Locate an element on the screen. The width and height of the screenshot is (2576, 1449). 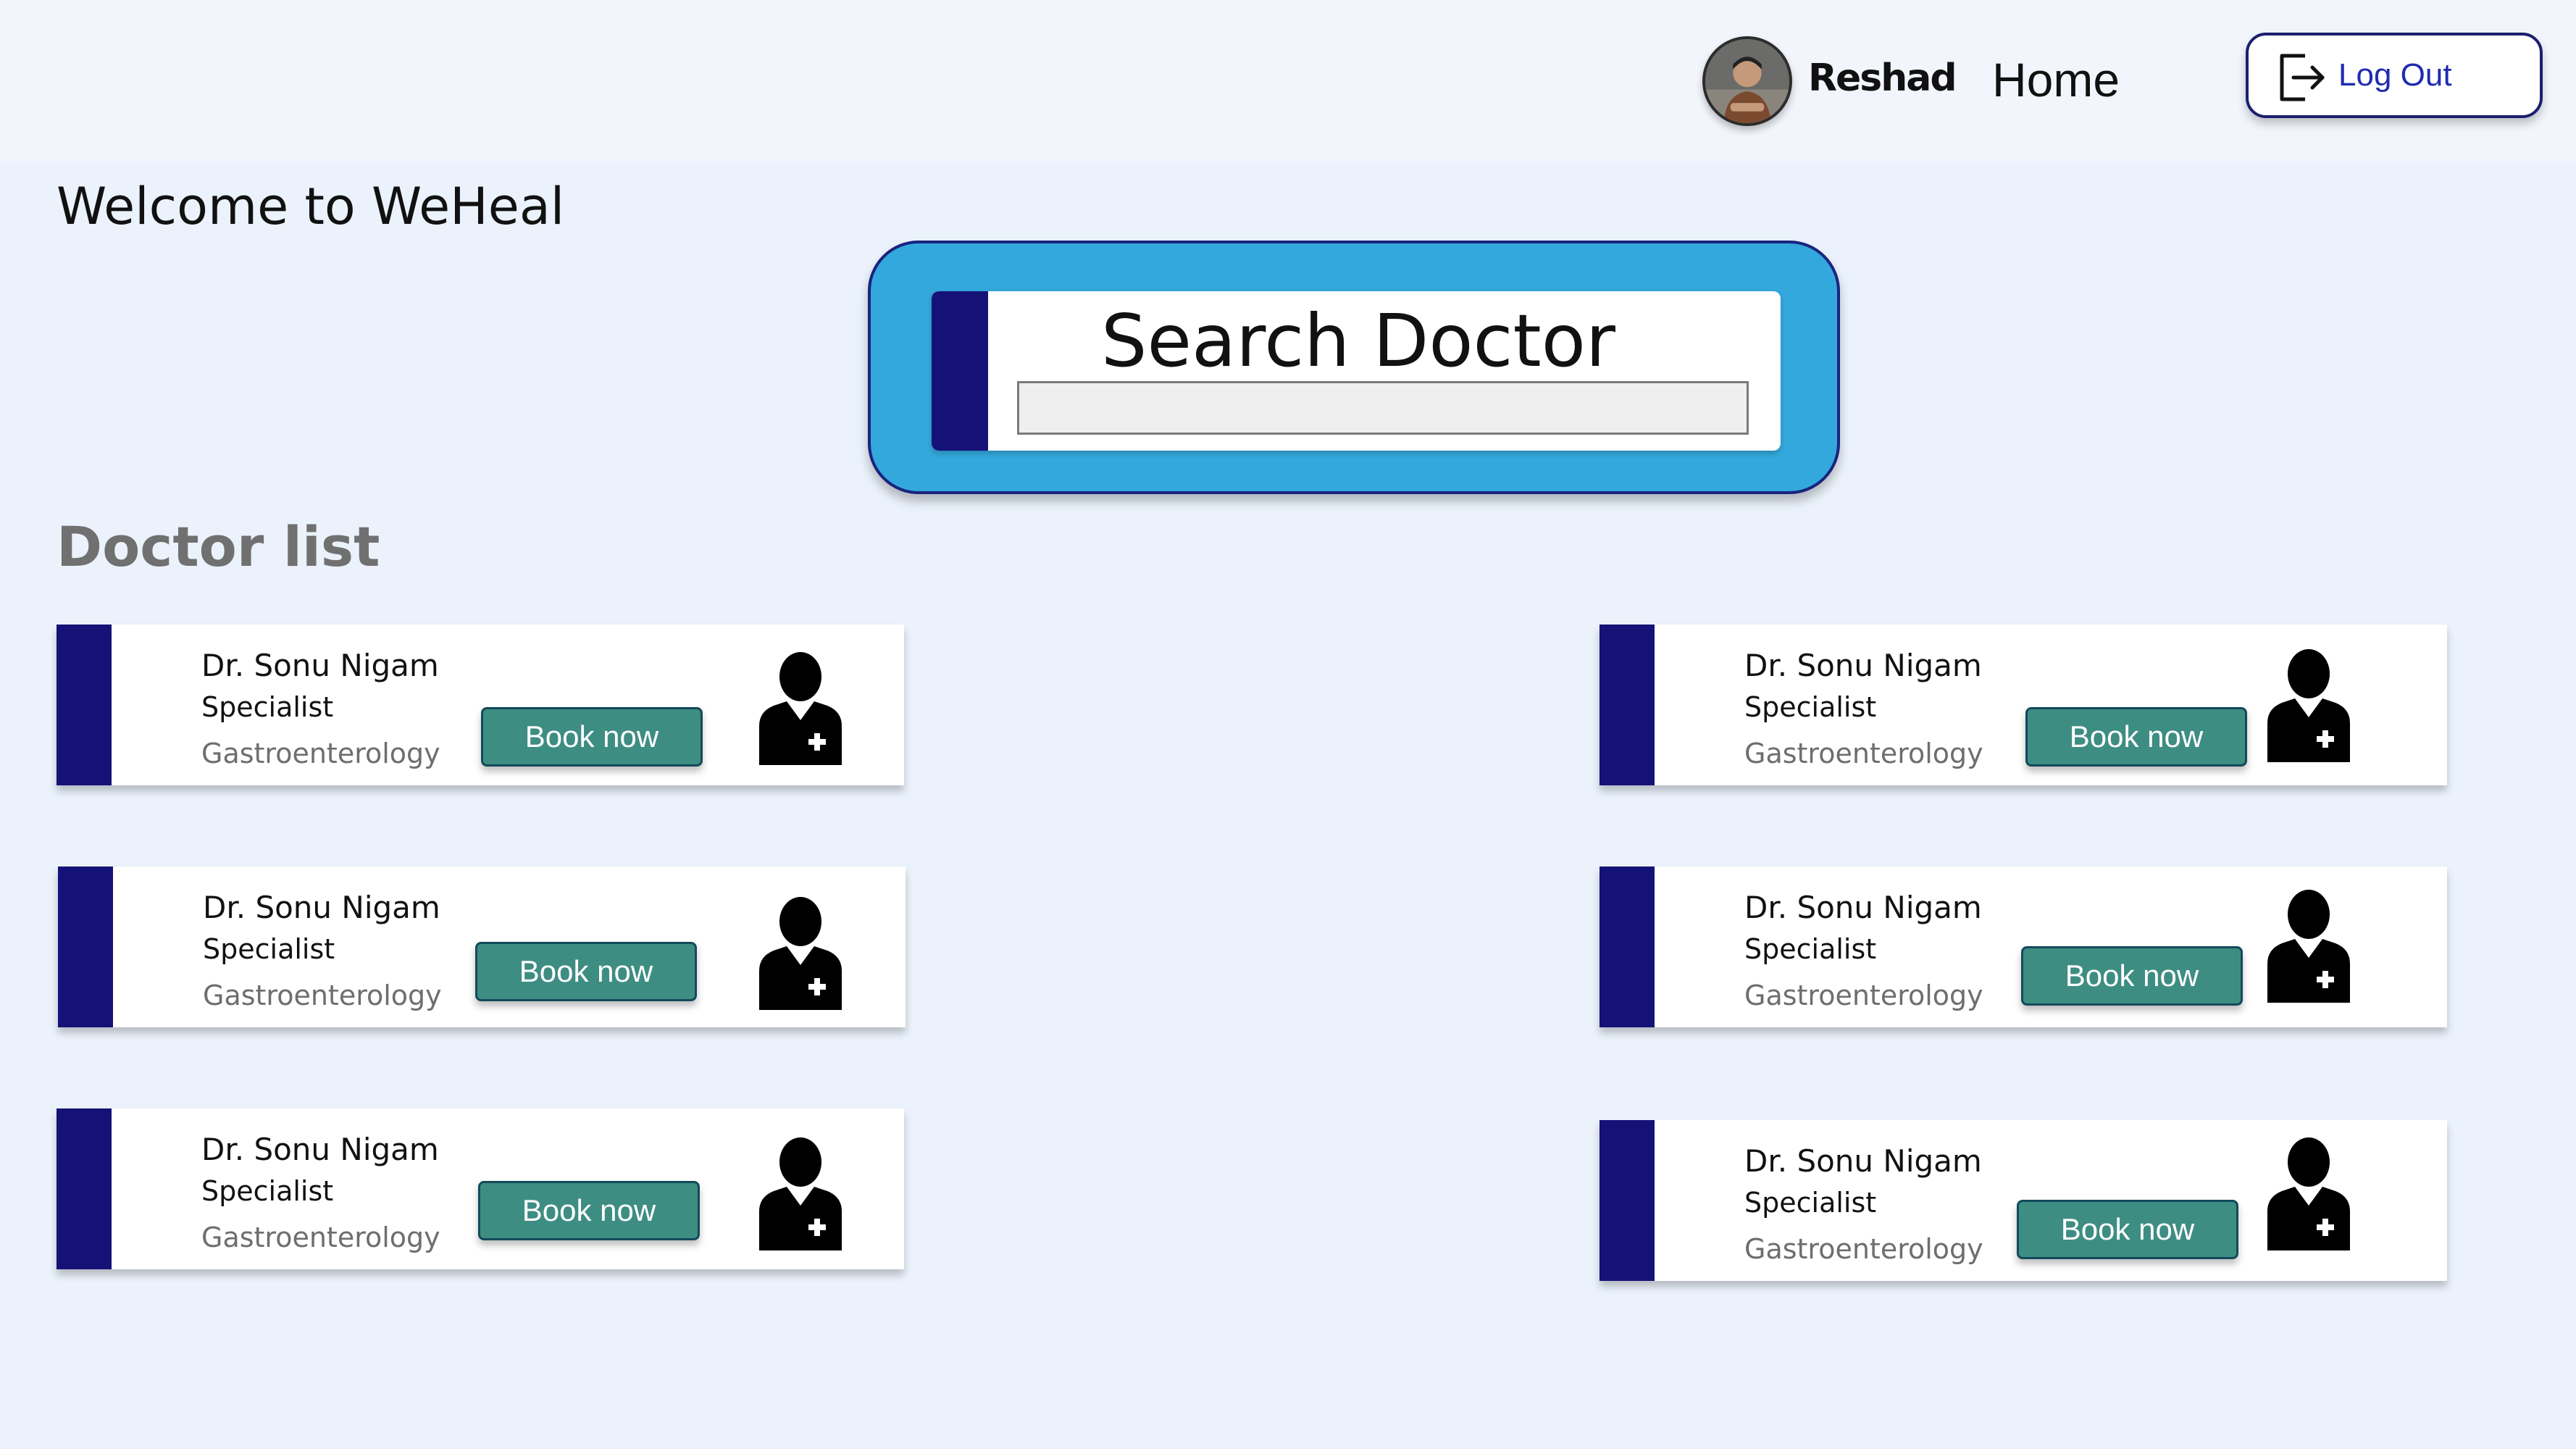
nav-home-link: Home is located at coordinates (2056, 79).